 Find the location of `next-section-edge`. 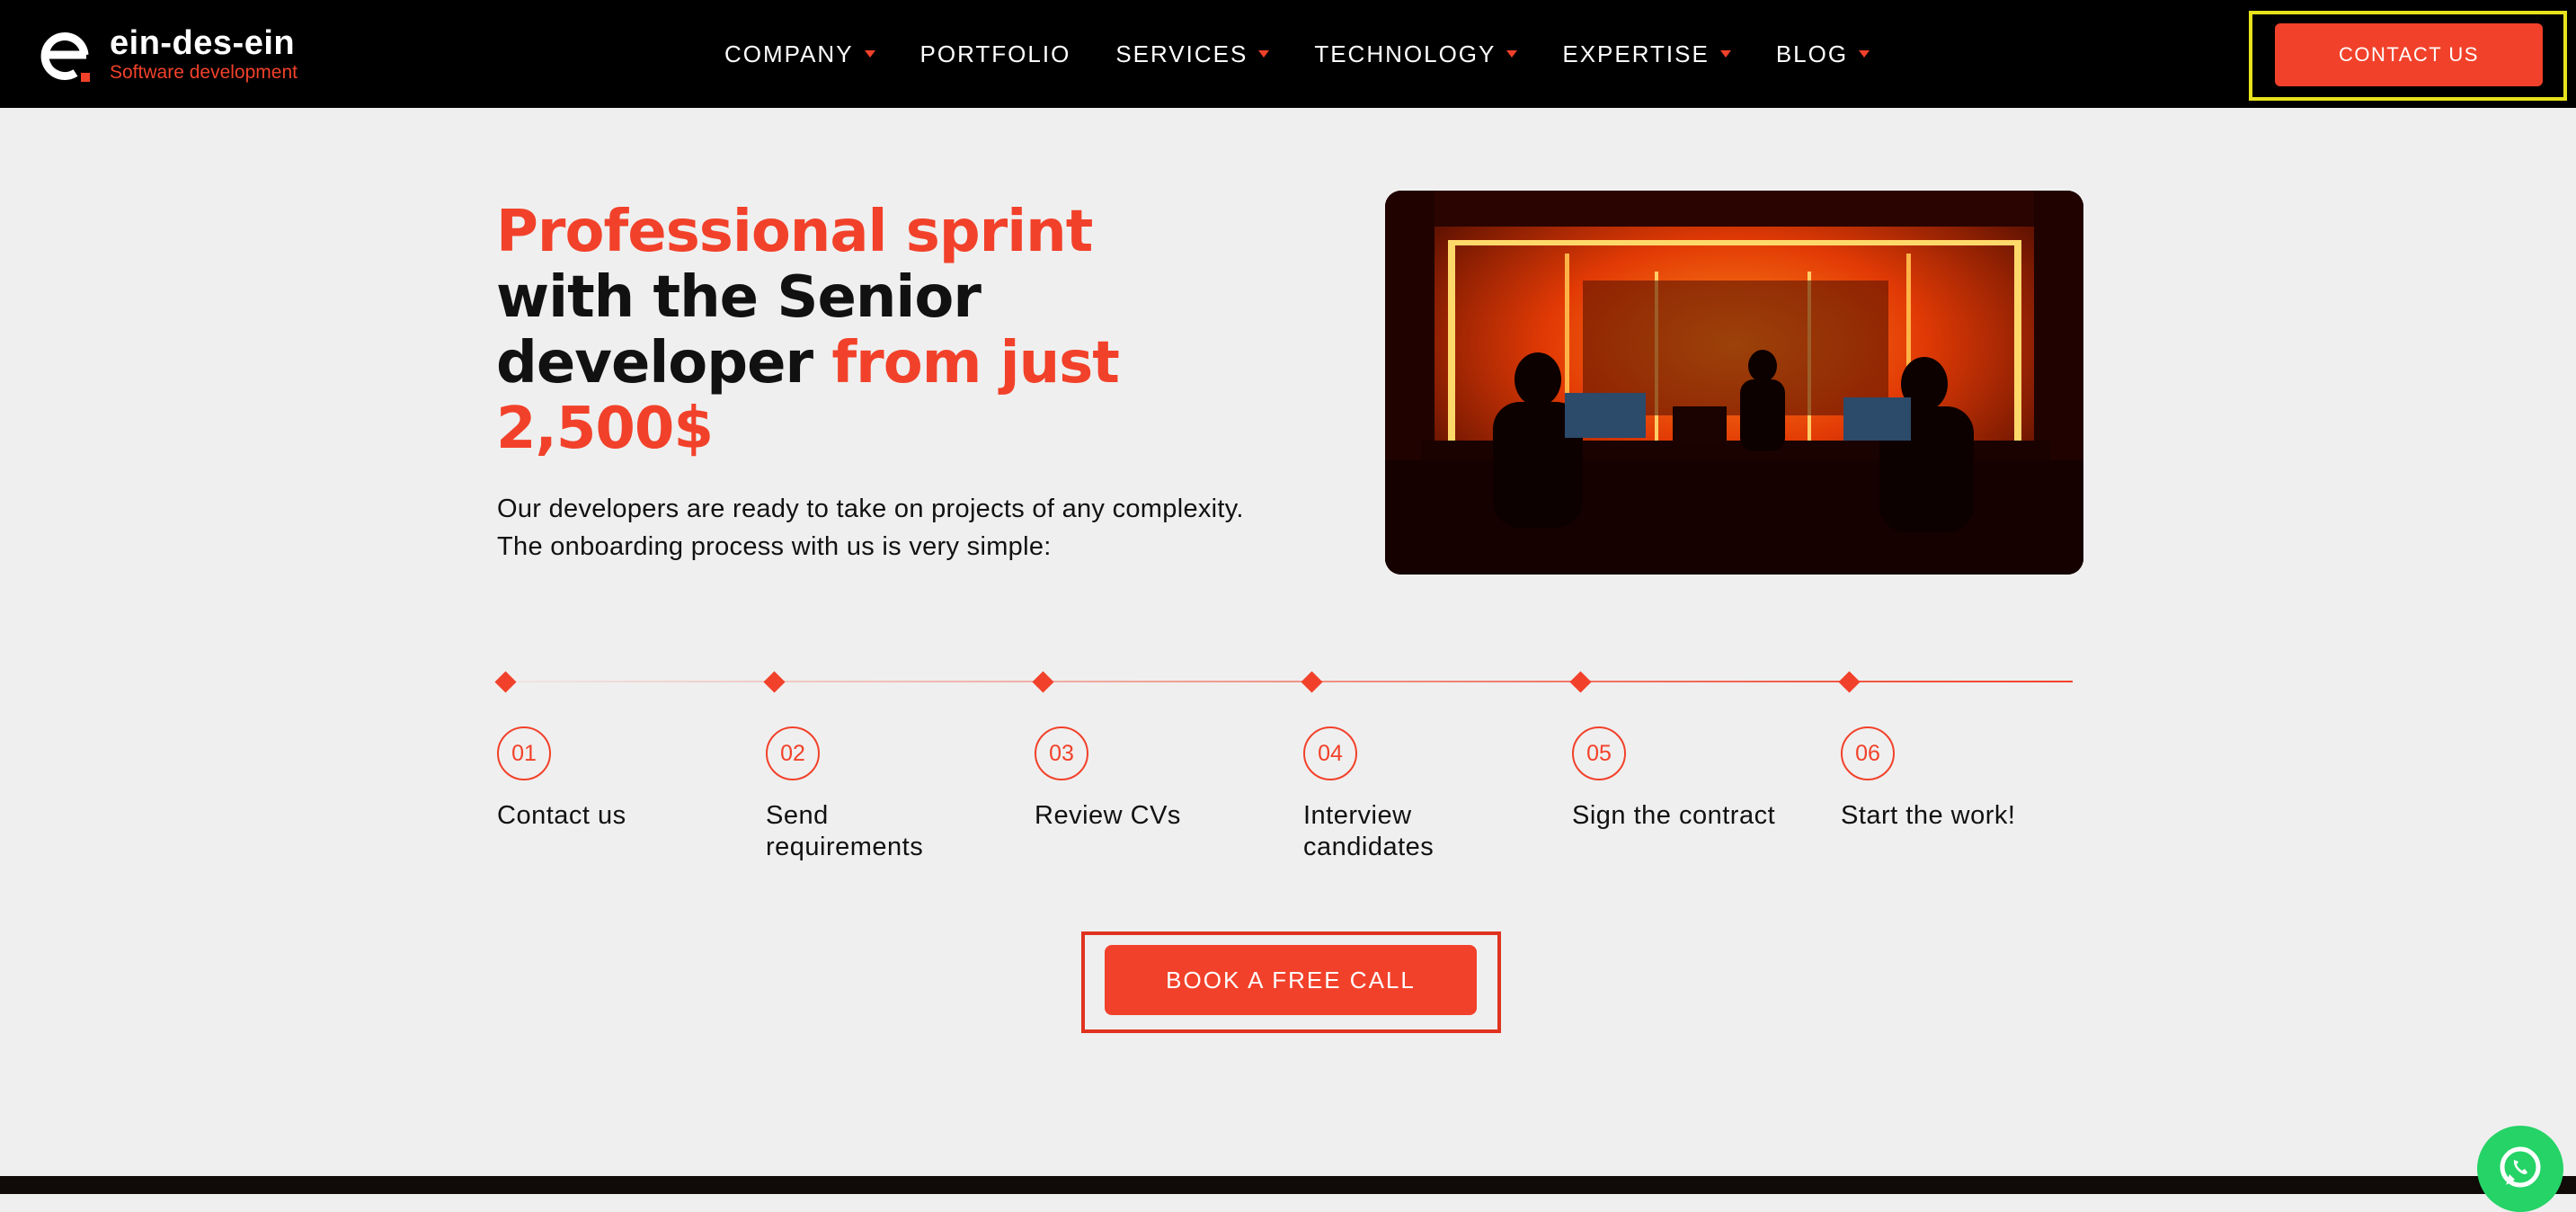

next-section-edge is located at coordinates (1288, 1185).